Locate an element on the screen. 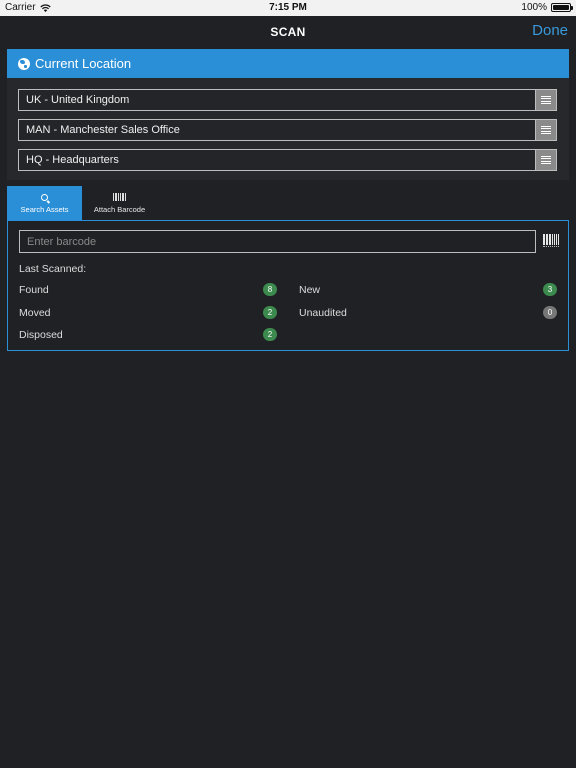  department-field: HQ - Headquarters is located at coordinates (287, 160).